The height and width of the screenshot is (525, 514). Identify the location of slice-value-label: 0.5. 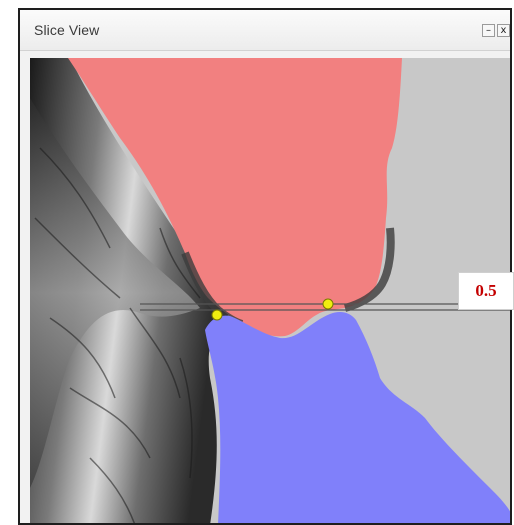
(486, 291).